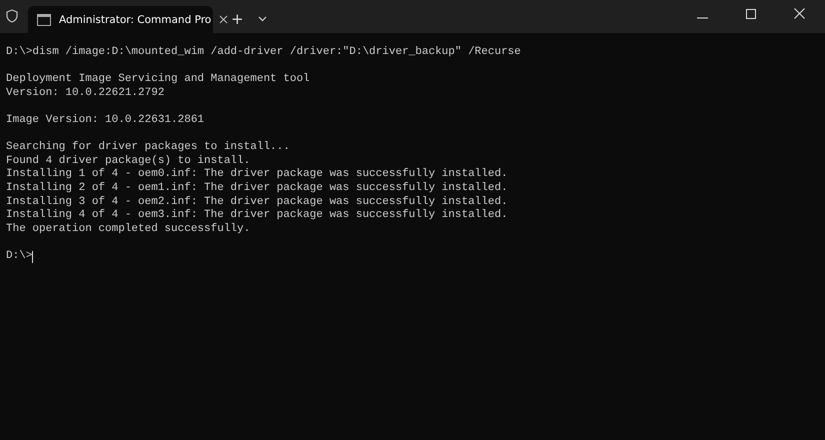 This screenshot has width=825, height=440. I want to click on command-prompt: D:\>, so click(19, 257).